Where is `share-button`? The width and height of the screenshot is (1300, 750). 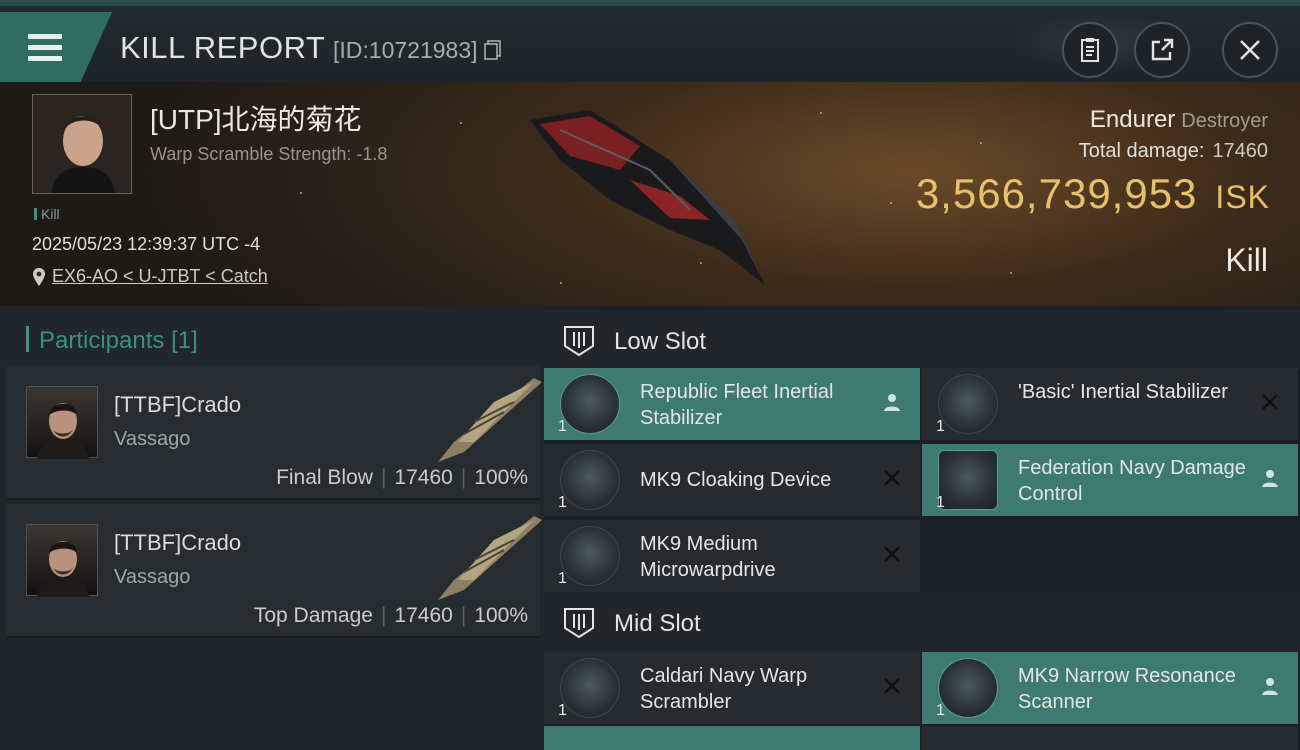
share-button is located at coordinates (1162, 50).